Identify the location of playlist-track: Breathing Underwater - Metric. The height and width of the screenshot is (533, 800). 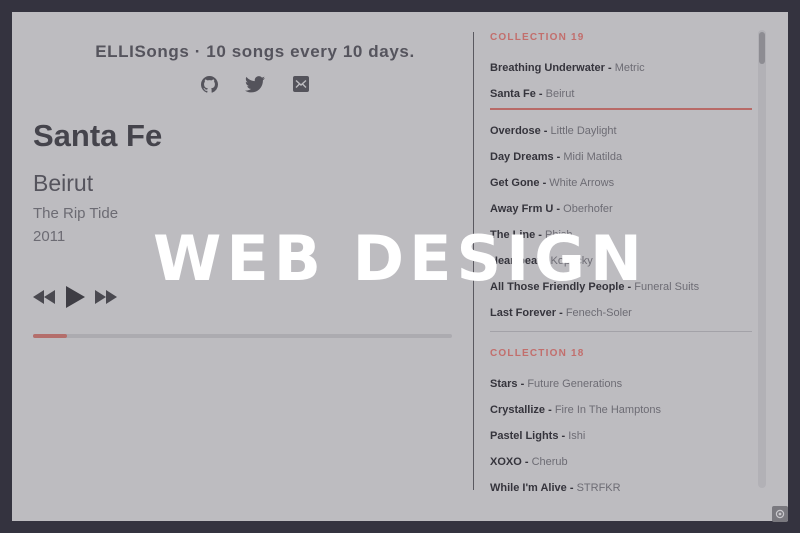
(621, 68).